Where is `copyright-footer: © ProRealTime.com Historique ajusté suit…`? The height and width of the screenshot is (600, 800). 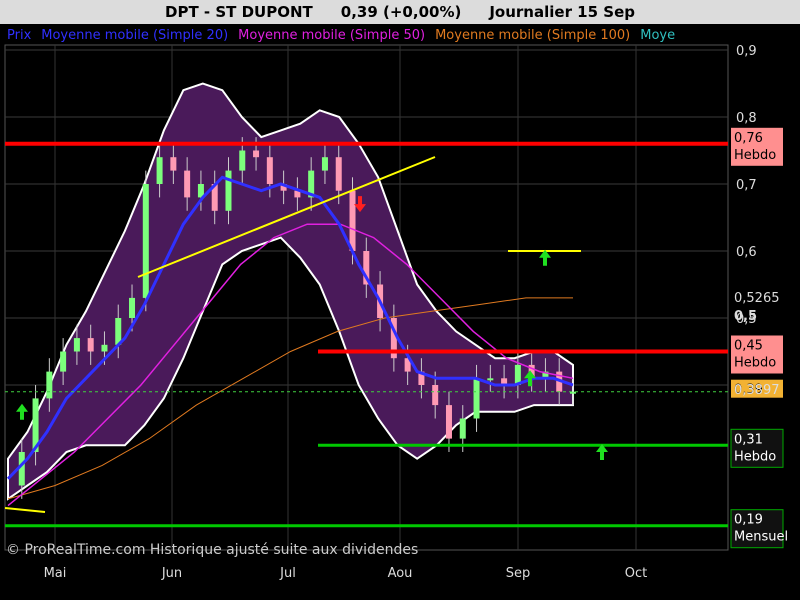 copyright-footer: © ProRealTime.com Historique ajusté suit… is located at coordinates (212, 550).